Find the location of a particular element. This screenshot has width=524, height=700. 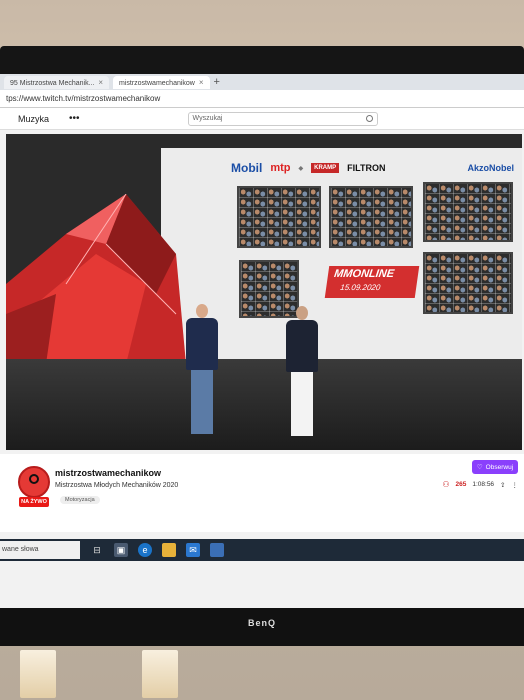

sponsor-logo: KRAMP is located at coordinates (325, 168).